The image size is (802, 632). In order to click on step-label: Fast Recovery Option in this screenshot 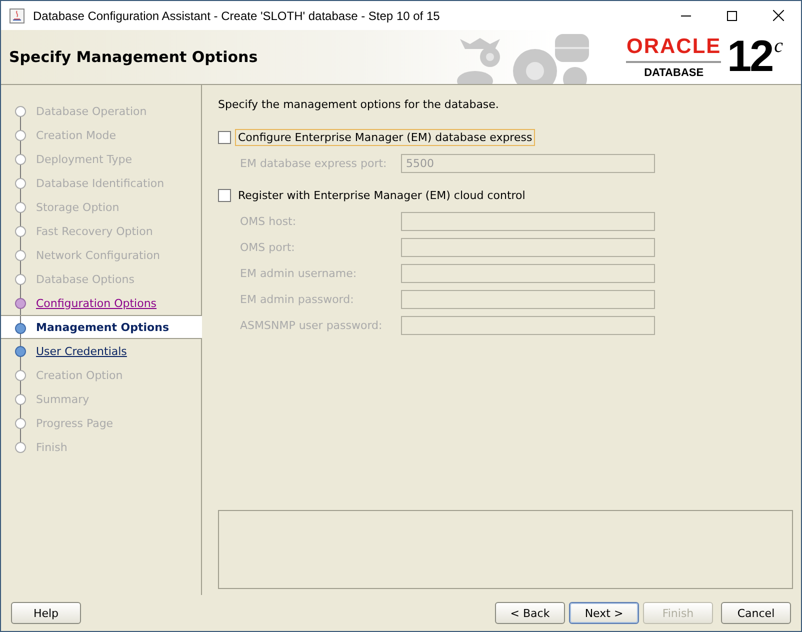, I will do `click(94, 231)`.